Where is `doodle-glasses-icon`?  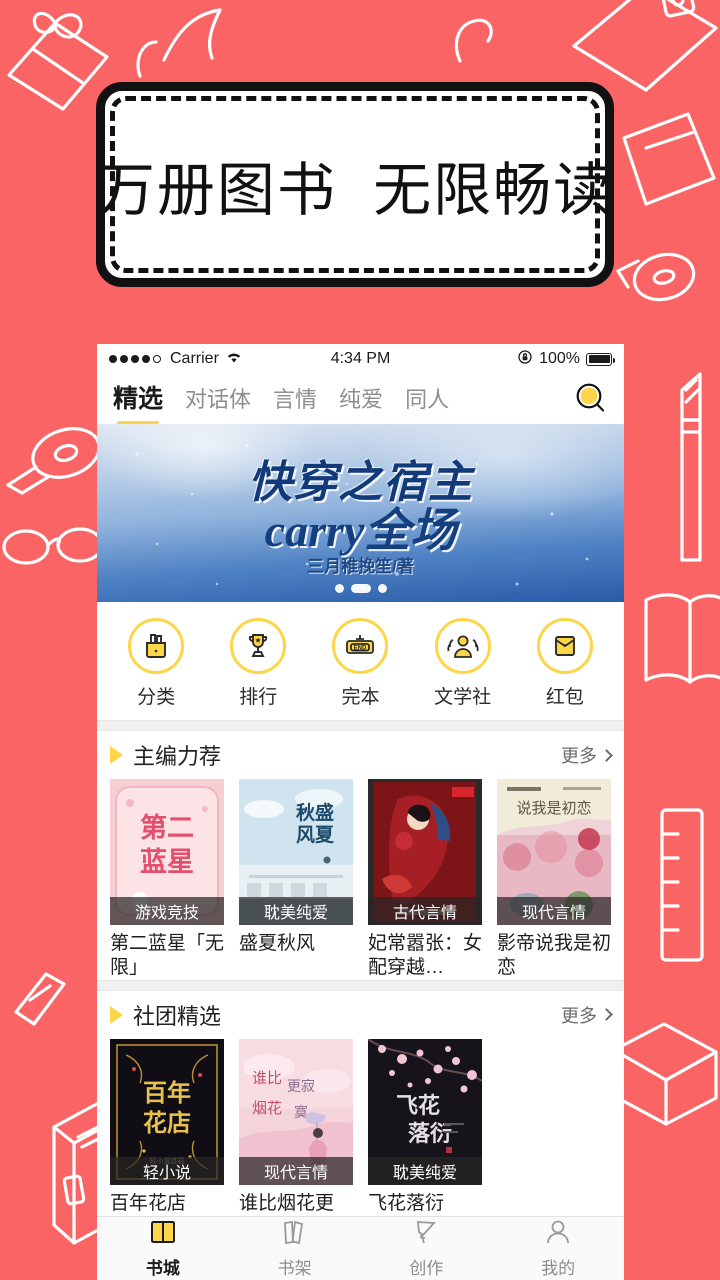 doodle-glasses-icon is located at coordinates (53, 546).